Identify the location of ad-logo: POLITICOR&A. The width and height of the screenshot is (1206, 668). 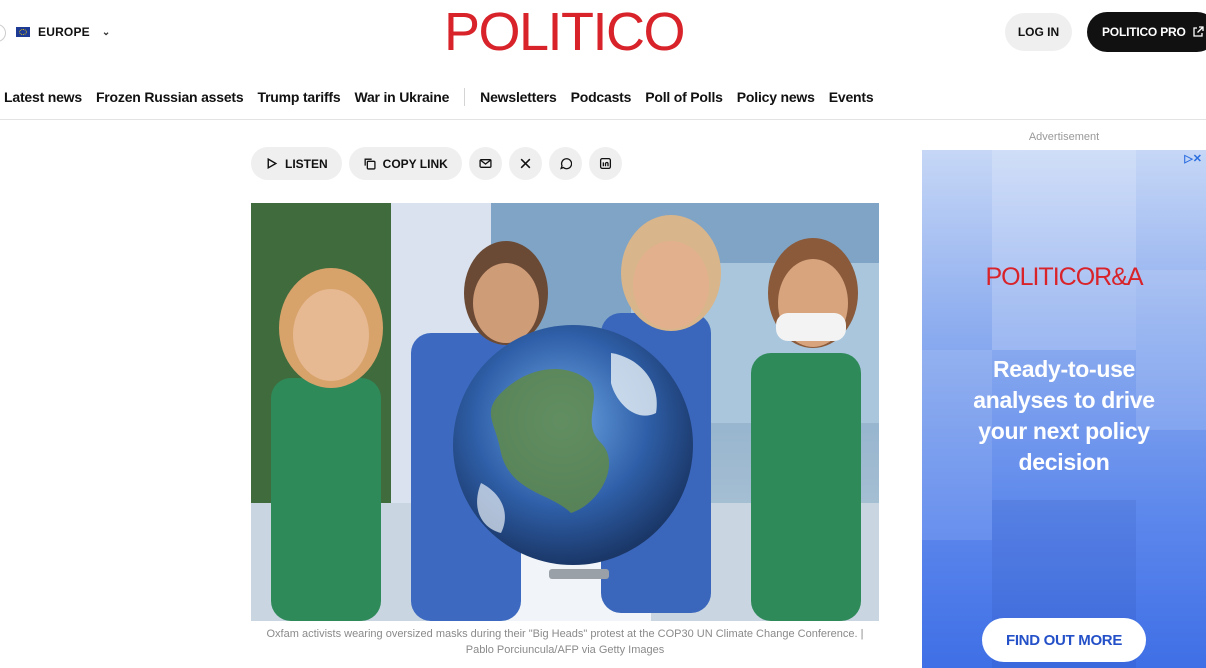
(1064, 277).